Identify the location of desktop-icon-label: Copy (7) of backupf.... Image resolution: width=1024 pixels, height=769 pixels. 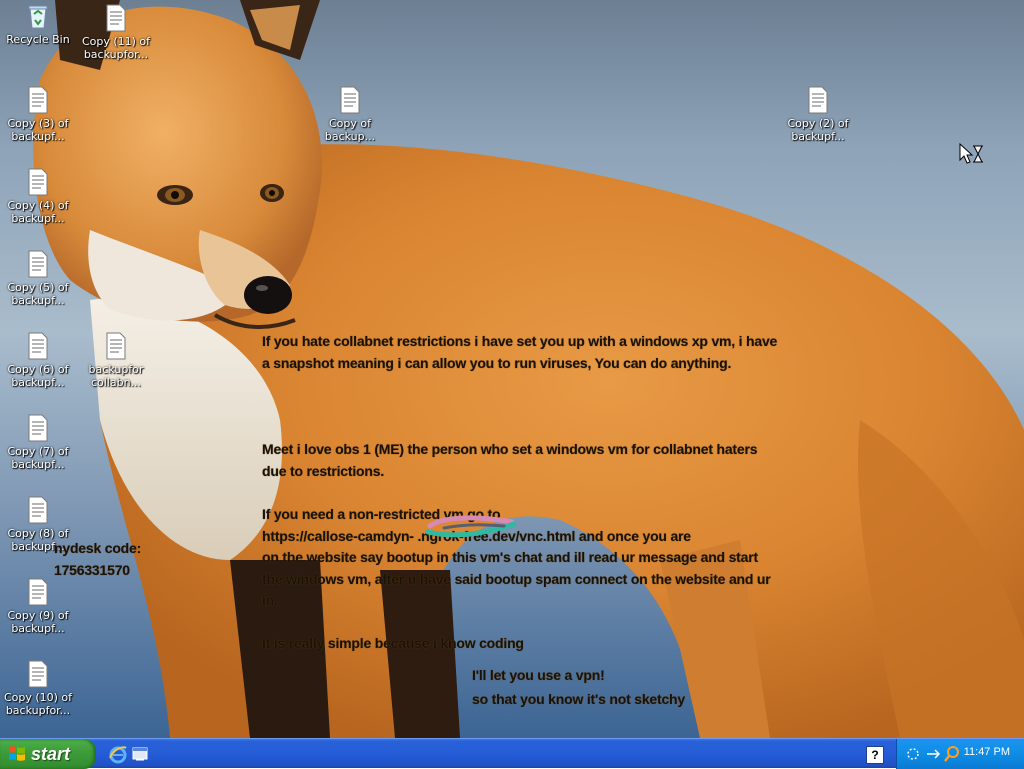
(38, 458).